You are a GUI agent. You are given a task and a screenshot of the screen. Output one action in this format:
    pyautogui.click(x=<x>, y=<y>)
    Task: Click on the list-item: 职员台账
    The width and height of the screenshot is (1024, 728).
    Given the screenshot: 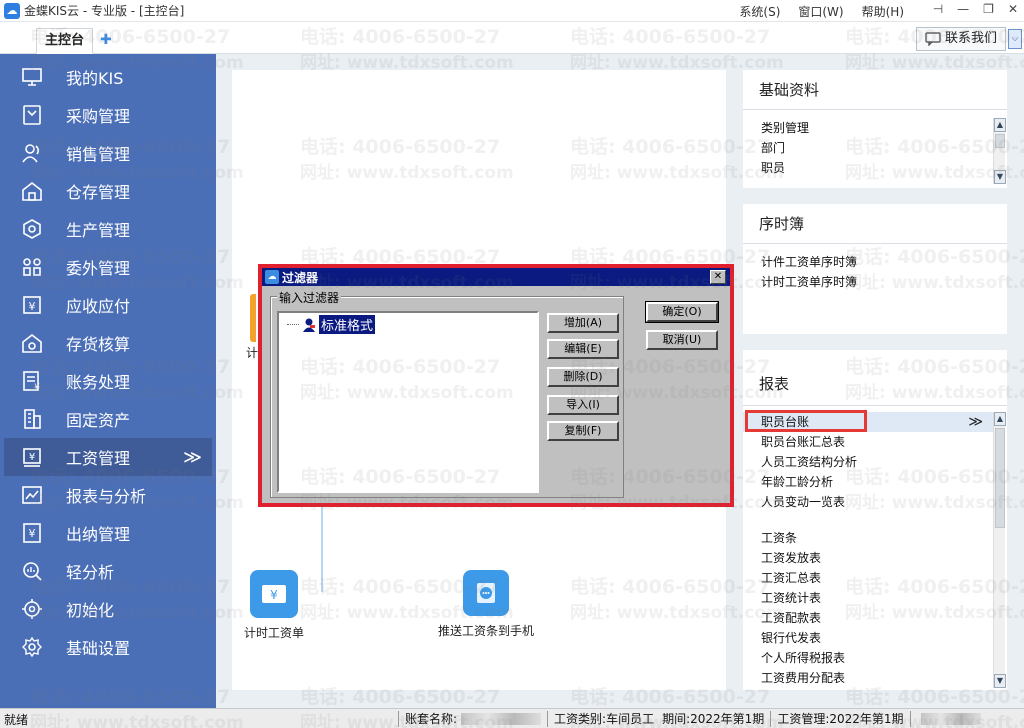 What is the action you would take?
    pyautogui.click(x=809, y=422)
    